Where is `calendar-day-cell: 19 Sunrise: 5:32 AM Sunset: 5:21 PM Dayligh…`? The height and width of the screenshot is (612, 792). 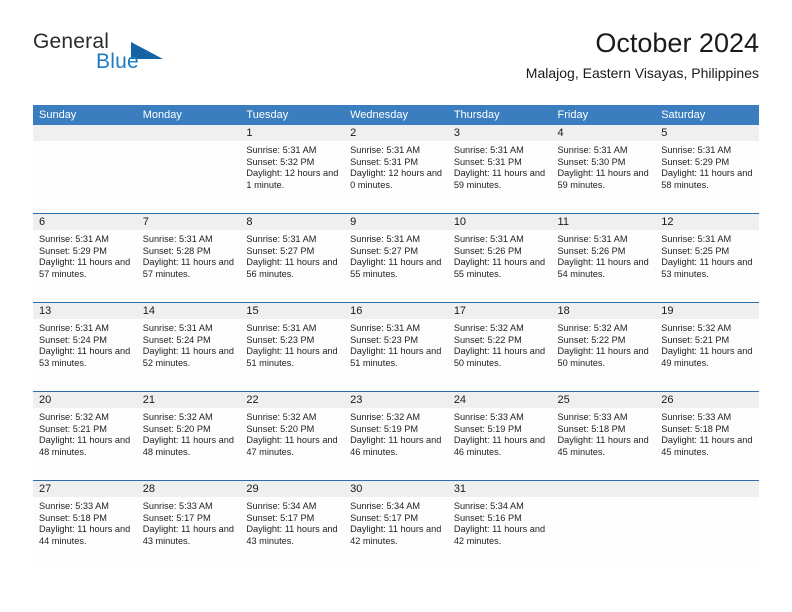 calendar-day-cell: 19 Sunrise: 5:32 AM Sunset: 5:21 PM Dayligh… is located at coordinates (707, 347).